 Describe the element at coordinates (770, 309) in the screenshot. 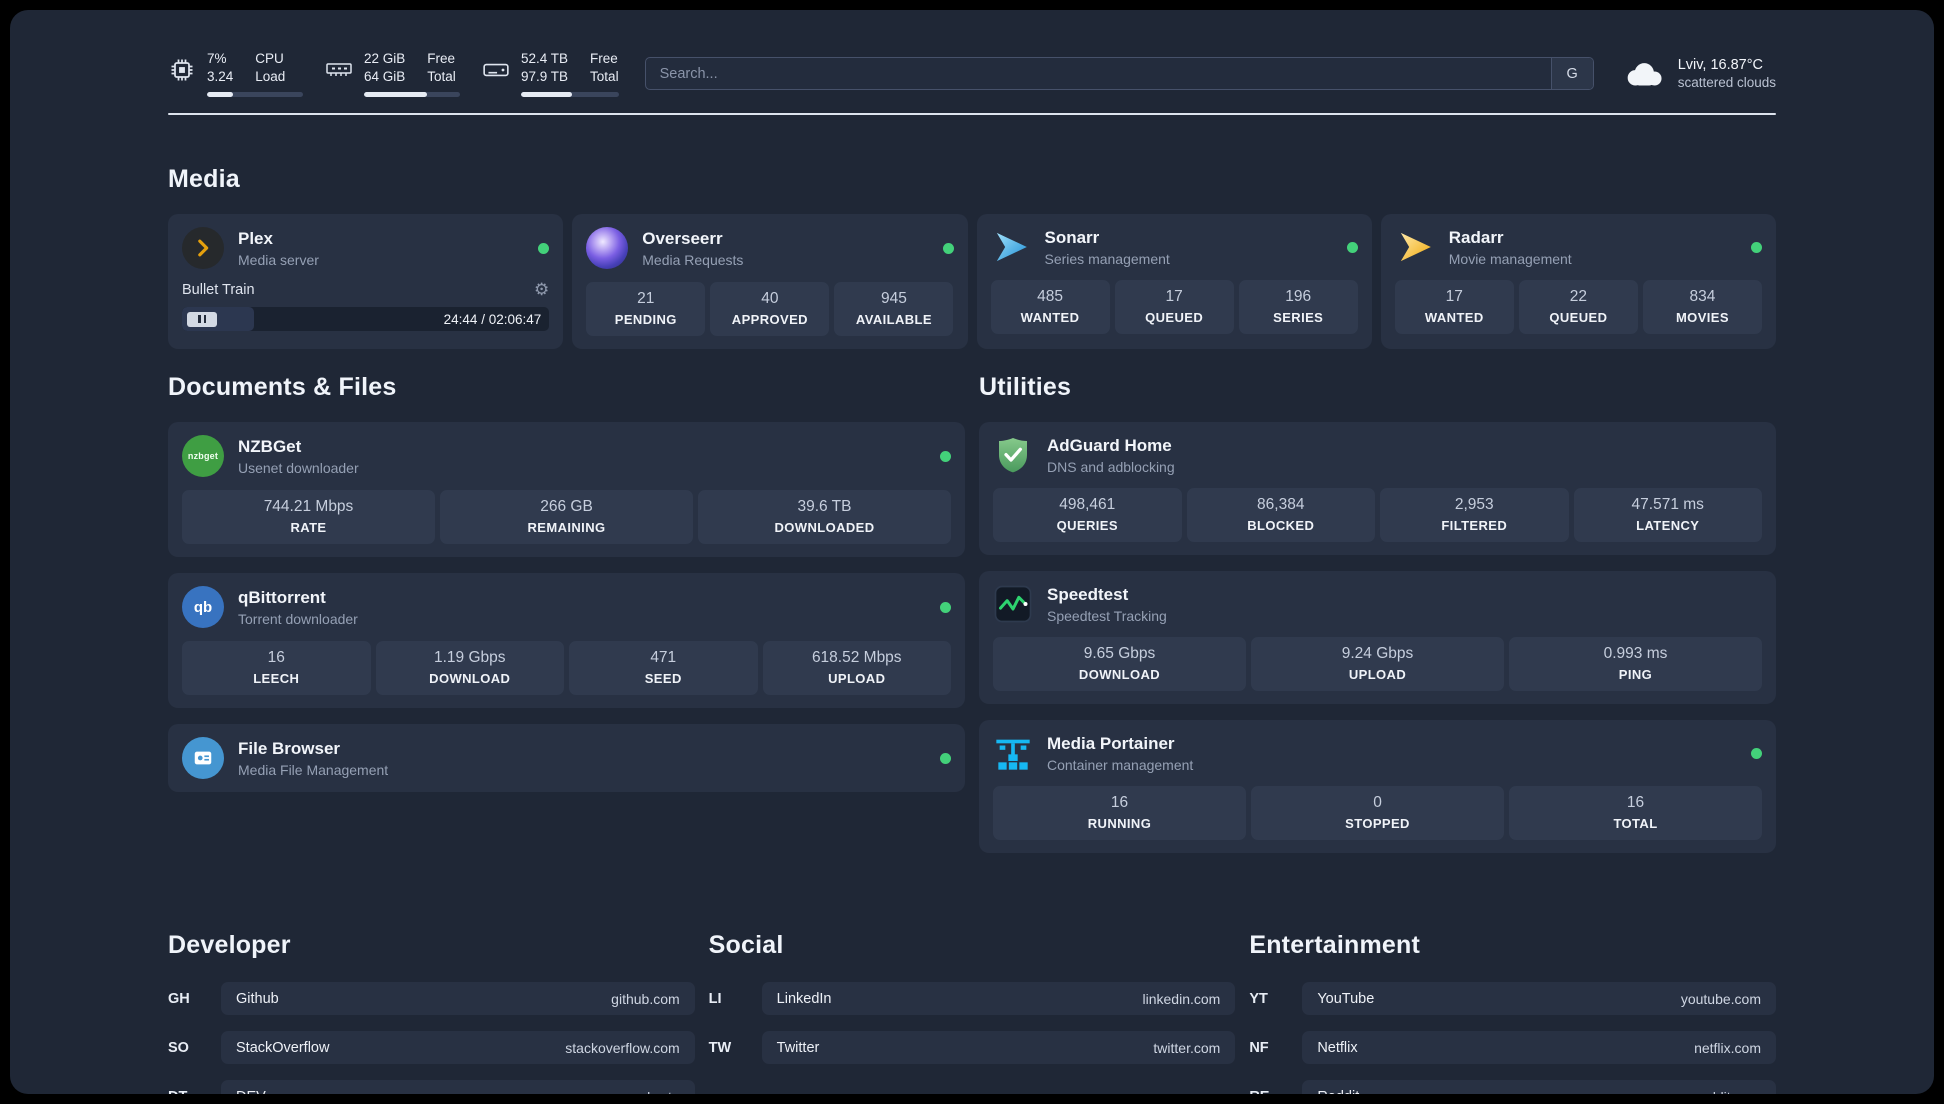

I see `stat-approved: 40 APPROVED` at that location.